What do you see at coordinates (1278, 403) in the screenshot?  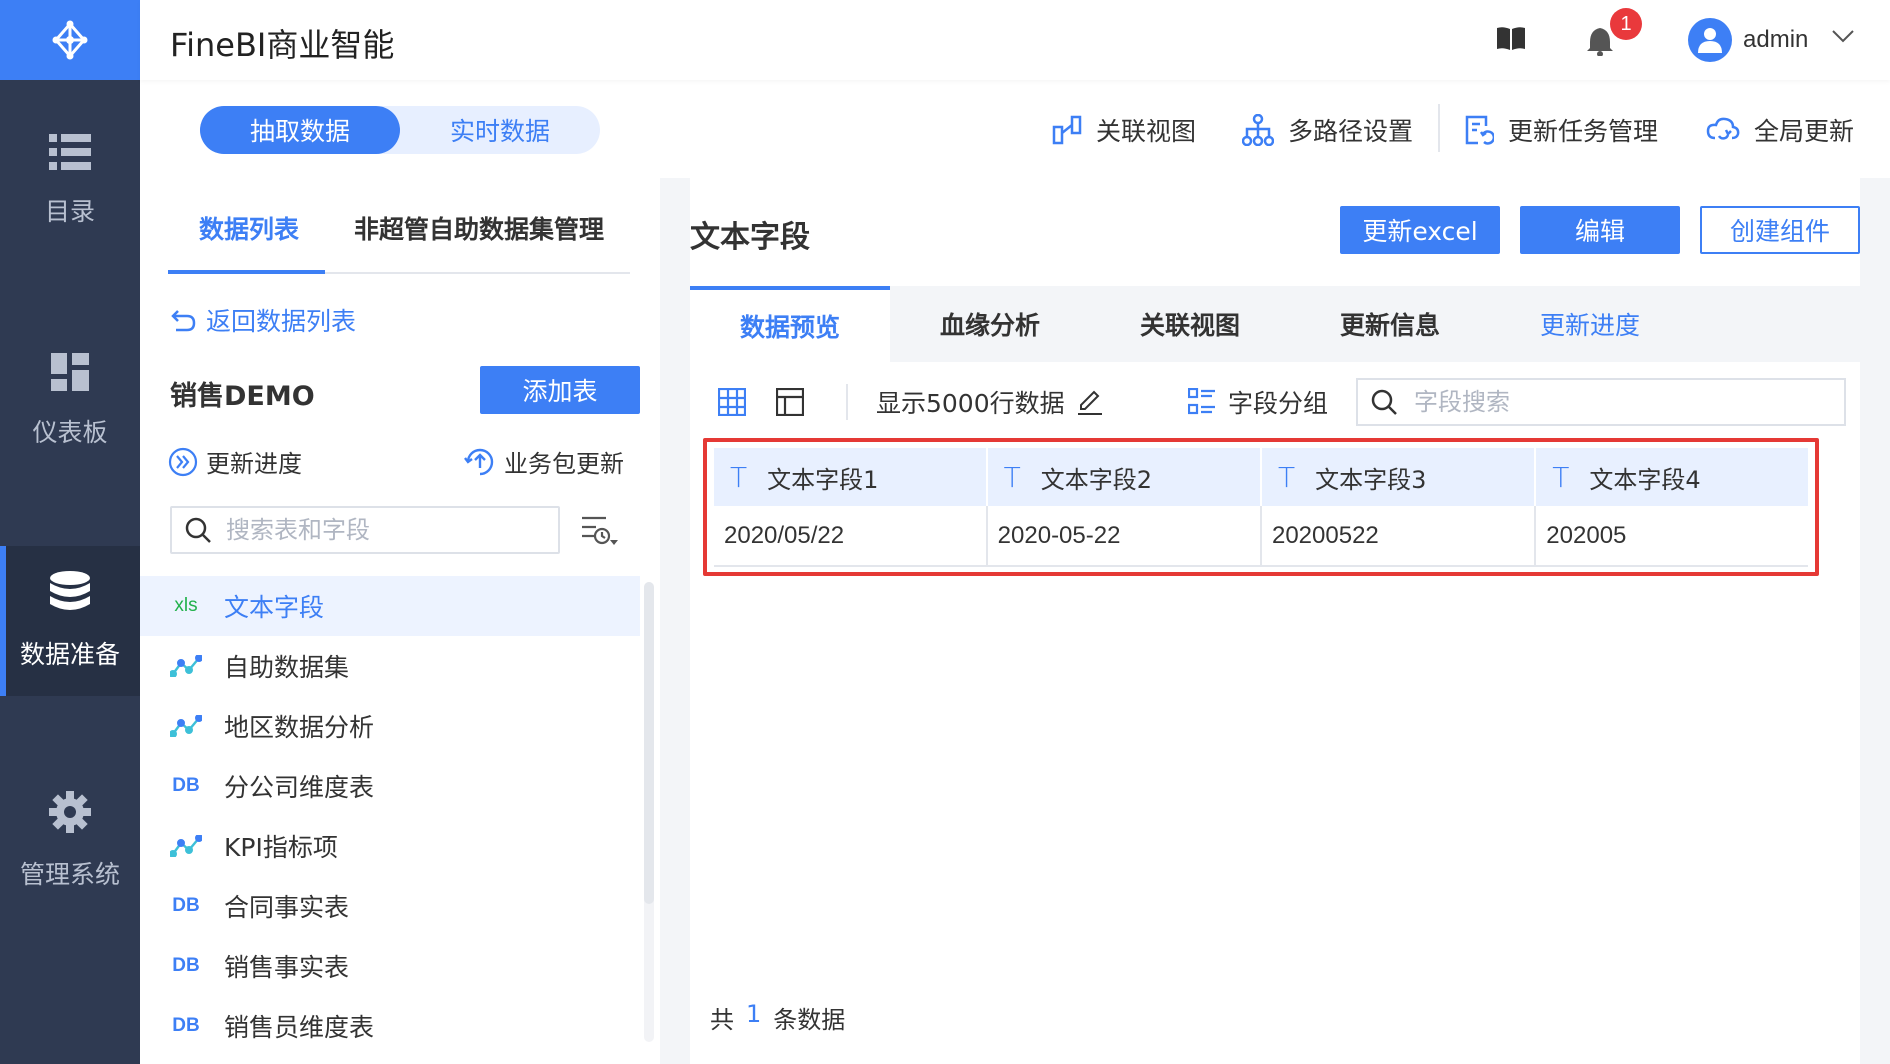 I see `field-group-label: 字段分组` at bounding box center [1278, 403].